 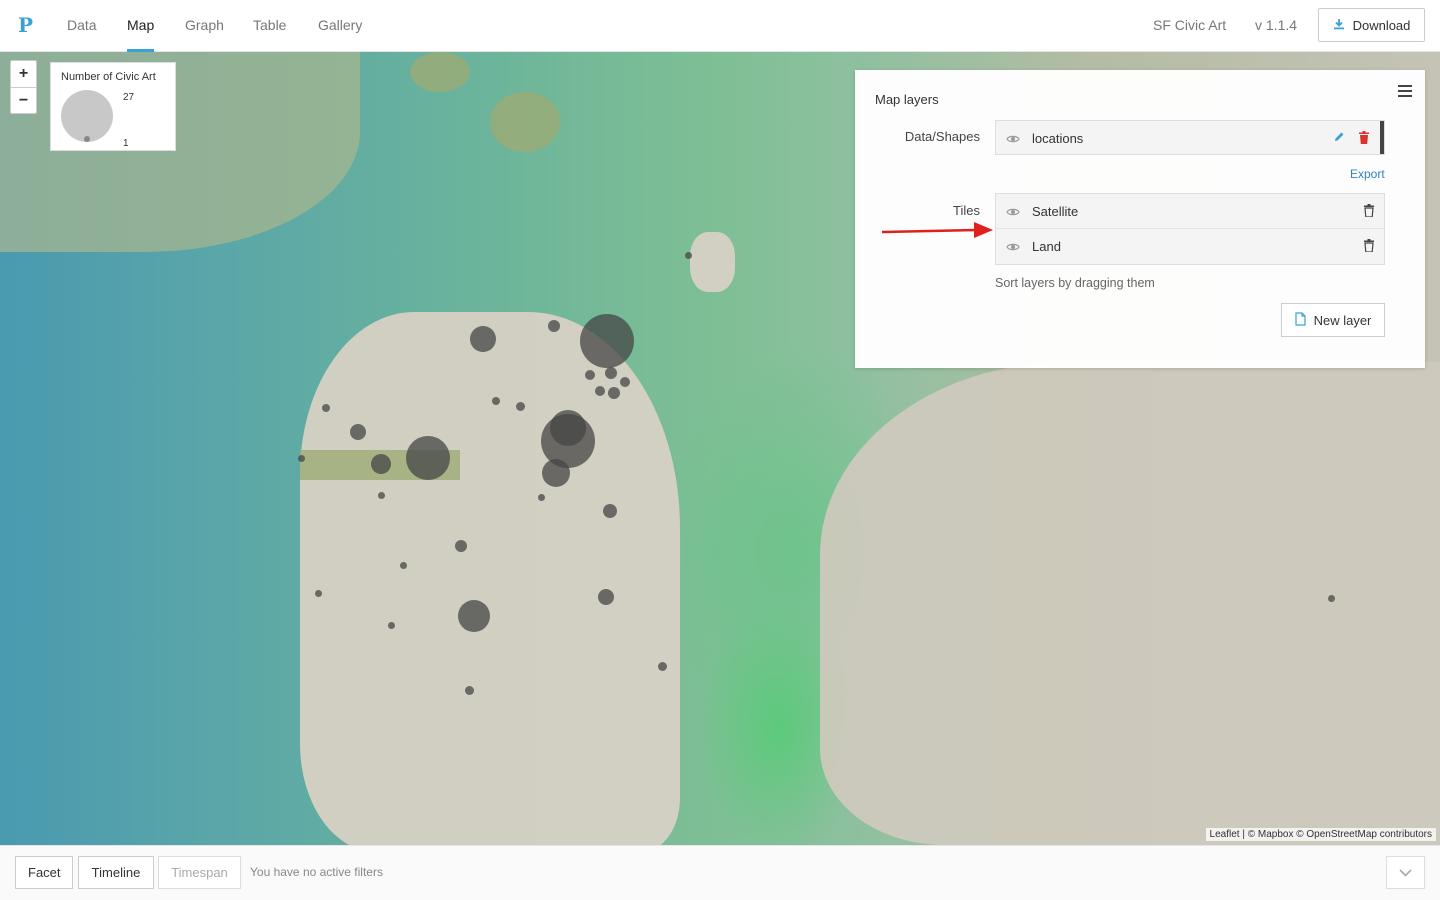 I want to click on tab-map: Map, so click(x=141, y=26).